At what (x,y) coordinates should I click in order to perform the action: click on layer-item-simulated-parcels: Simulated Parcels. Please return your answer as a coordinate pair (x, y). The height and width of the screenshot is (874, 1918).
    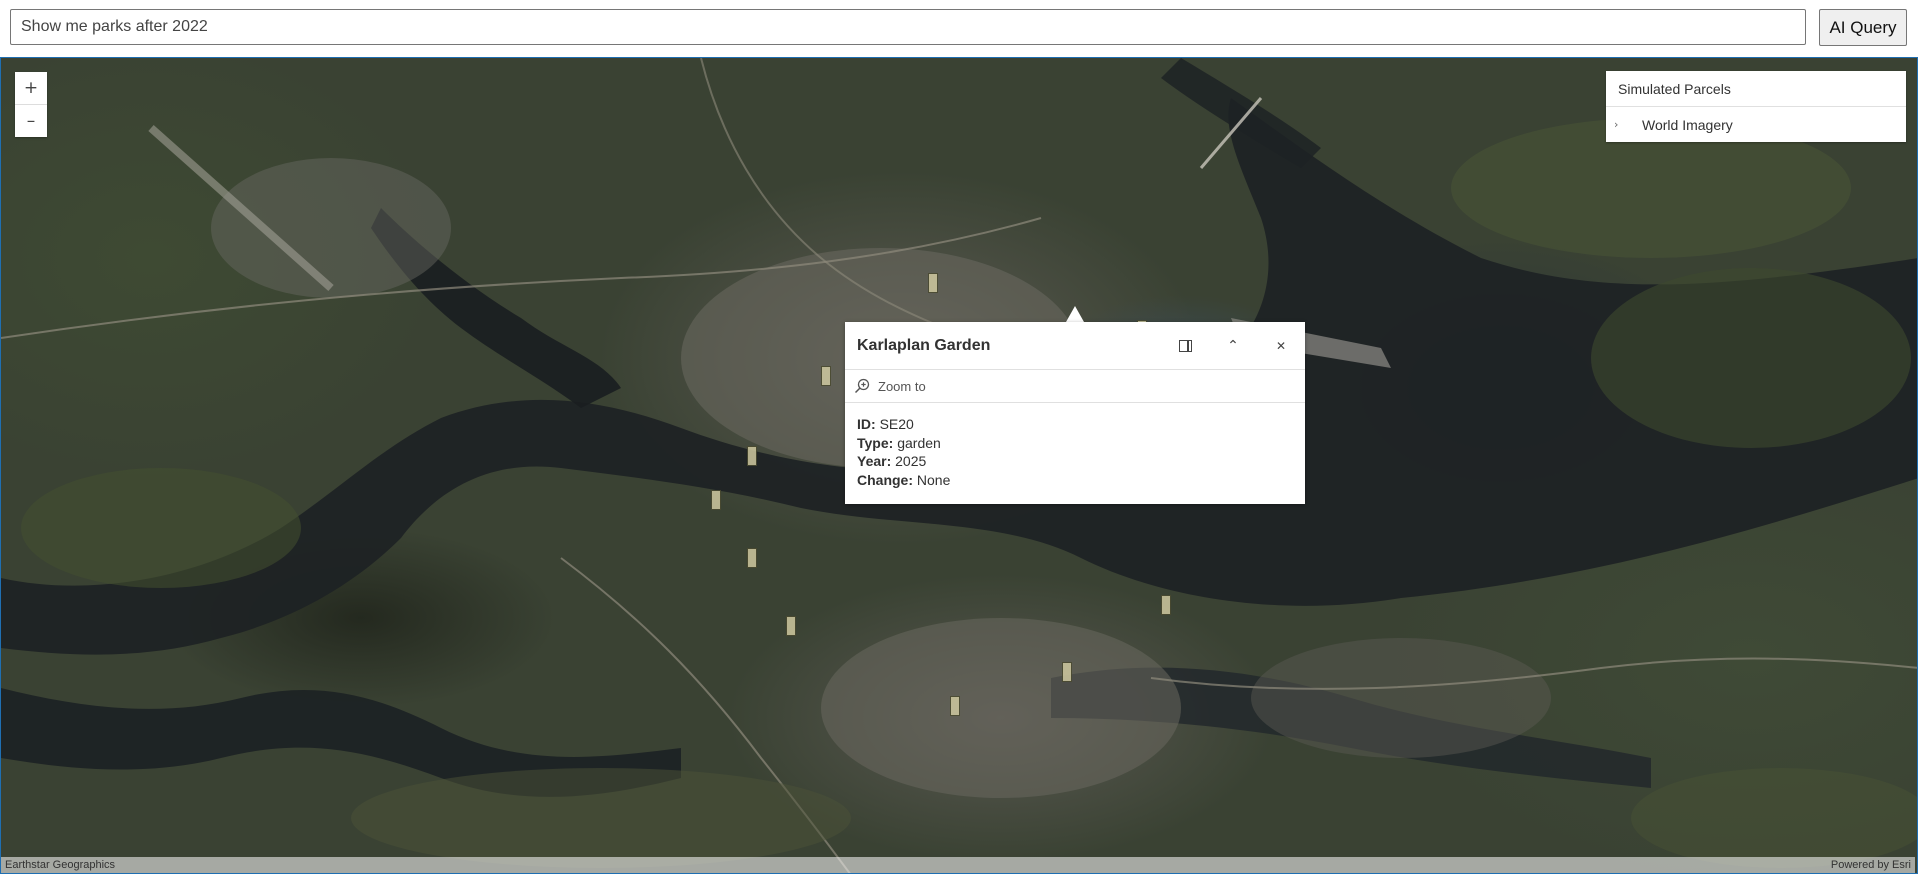
    Looking at the image, I should click on (1756, 88).